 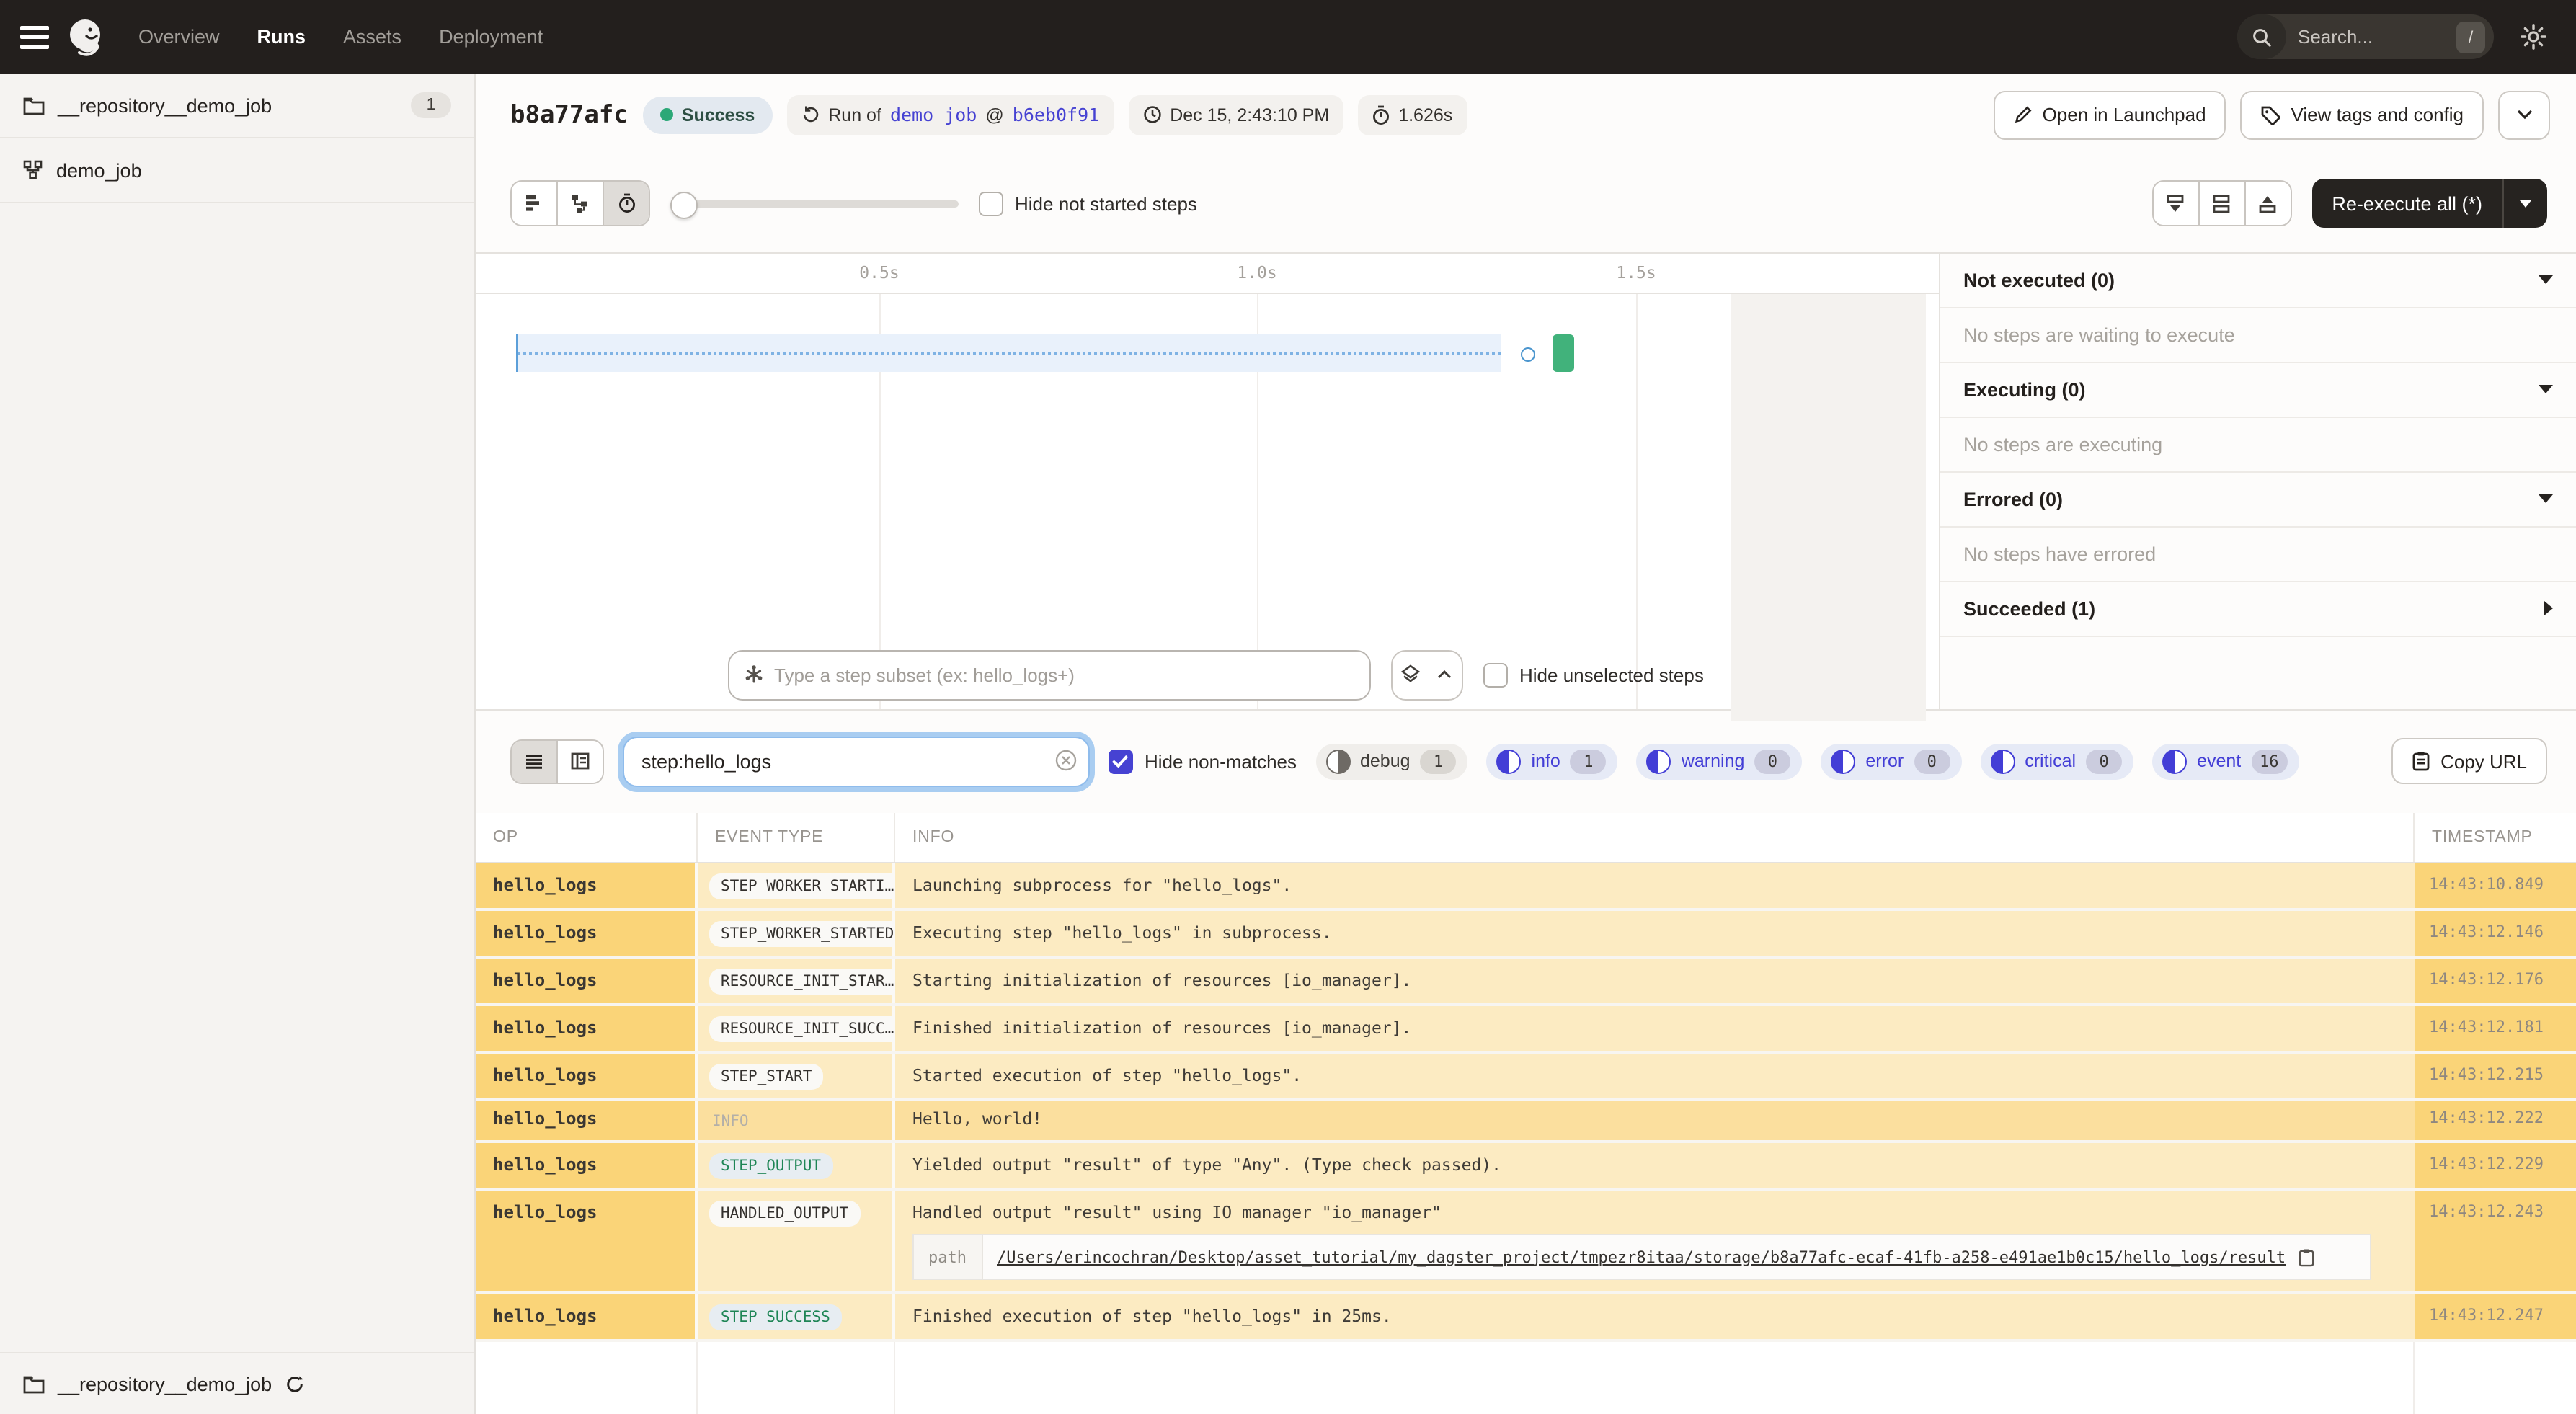 I want to click on step-subset-placeholder: Type a step subset (ex: hello_logs+), so click(x=924, y=675).